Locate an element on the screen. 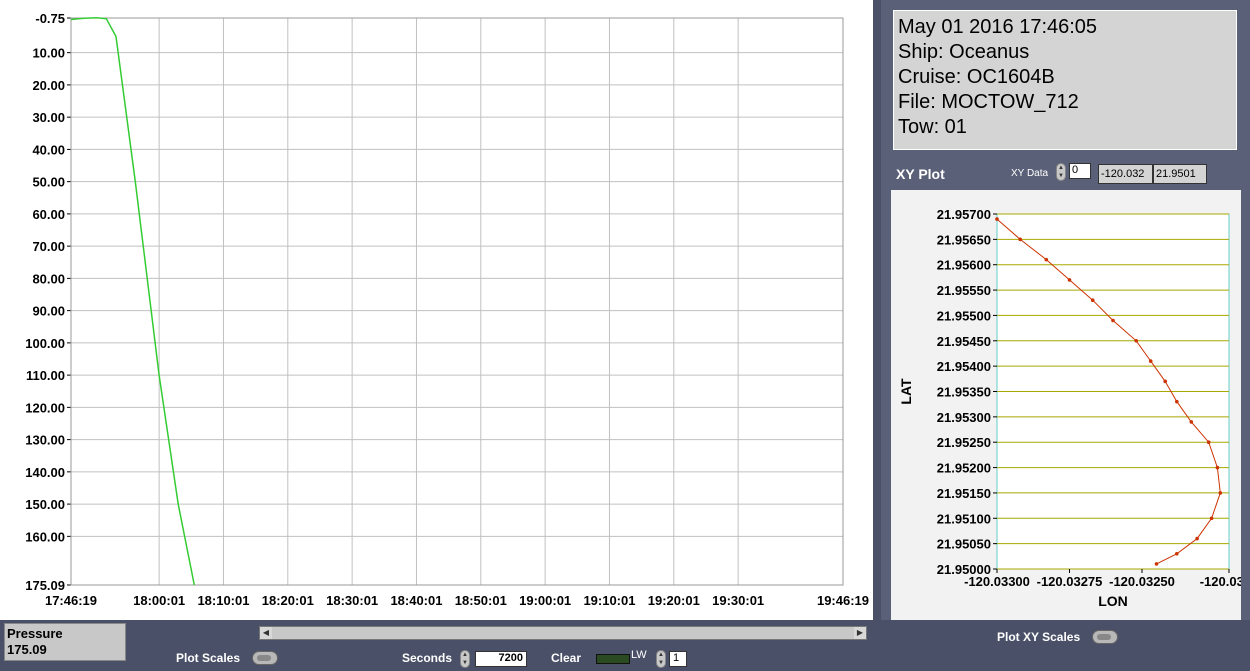  x-tick-label: 19:46:19 is located at coordinates (843, 600).